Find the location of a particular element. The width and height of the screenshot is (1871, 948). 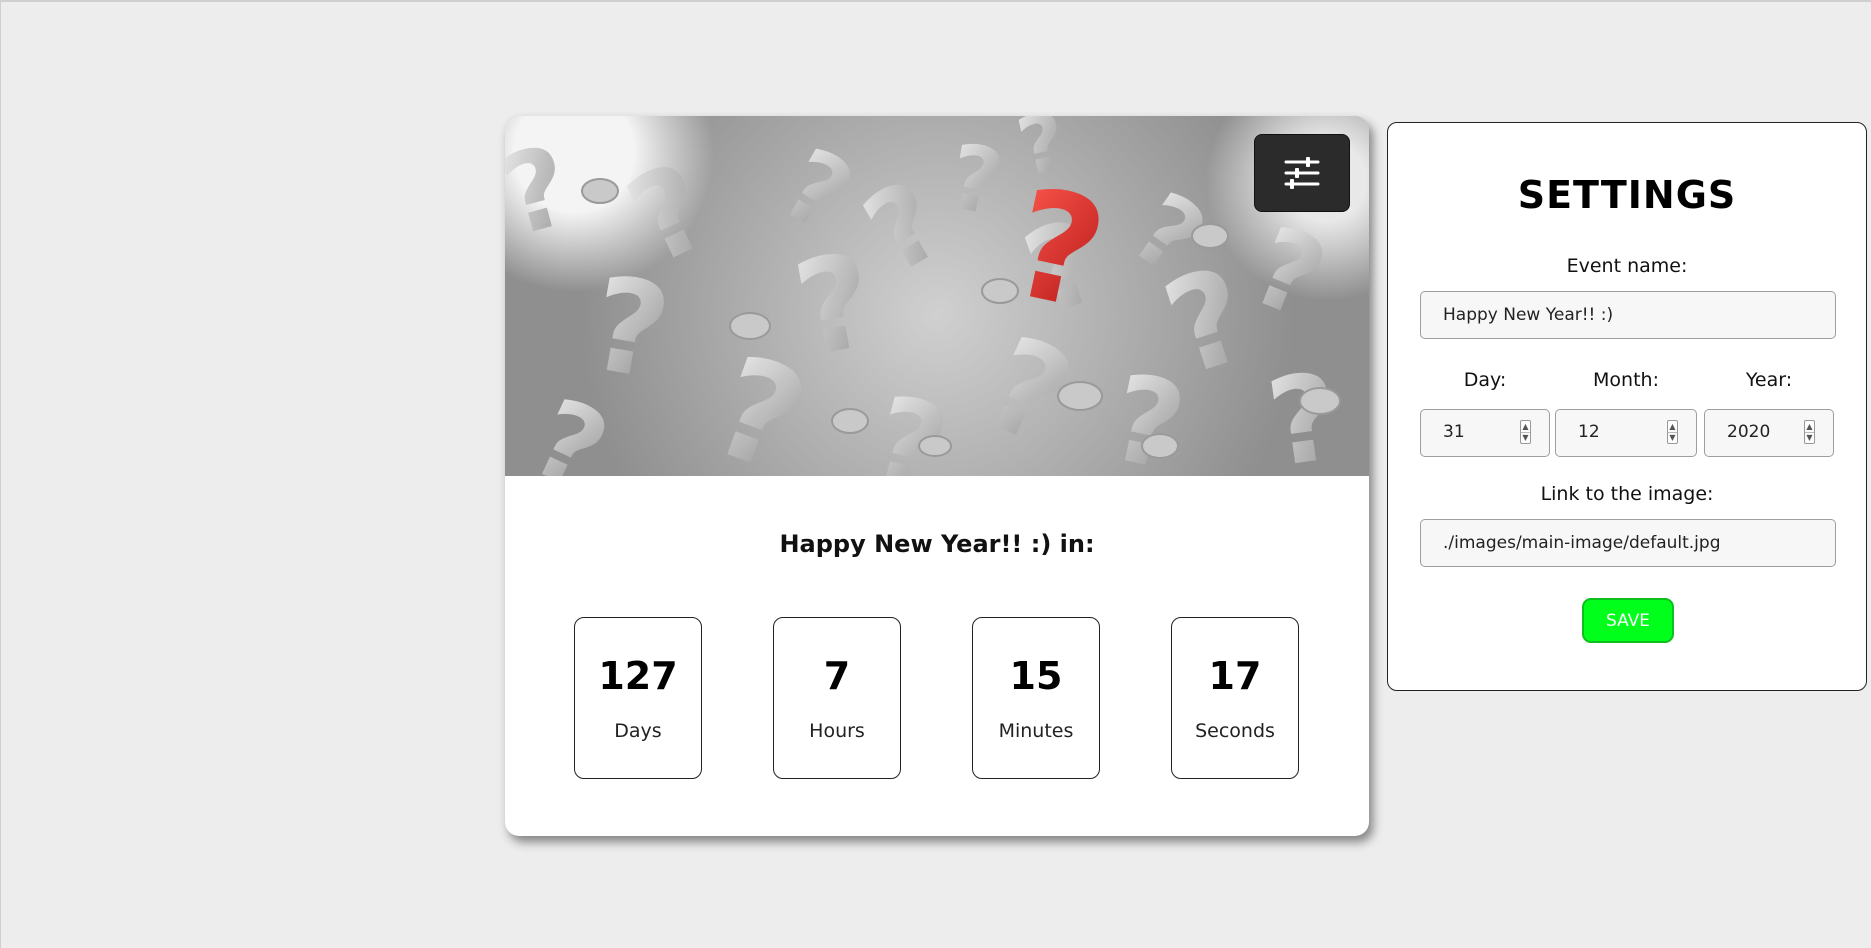

minutes-value: 15 is located at coordinates (1036, 676).